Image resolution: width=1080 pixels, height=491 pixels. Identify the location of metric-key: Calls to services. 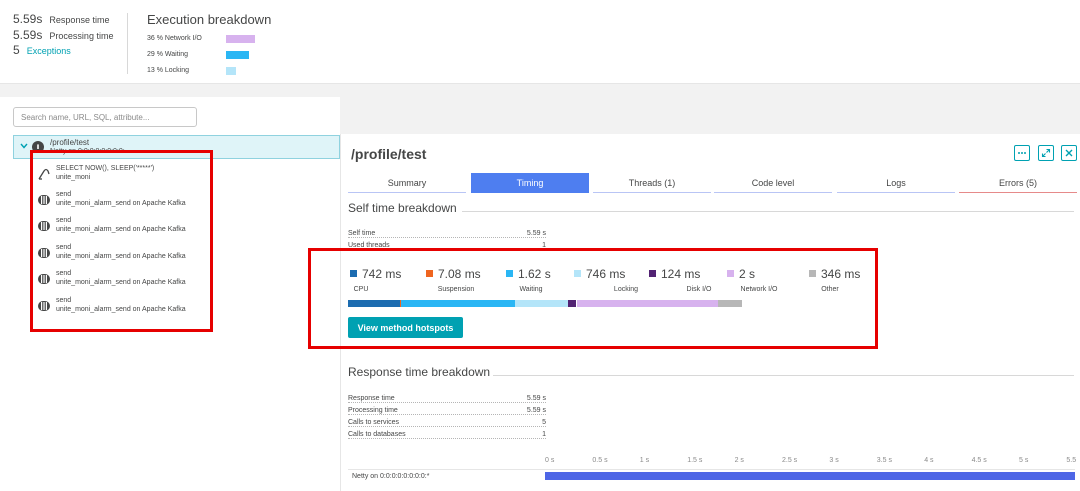
(374, 422).